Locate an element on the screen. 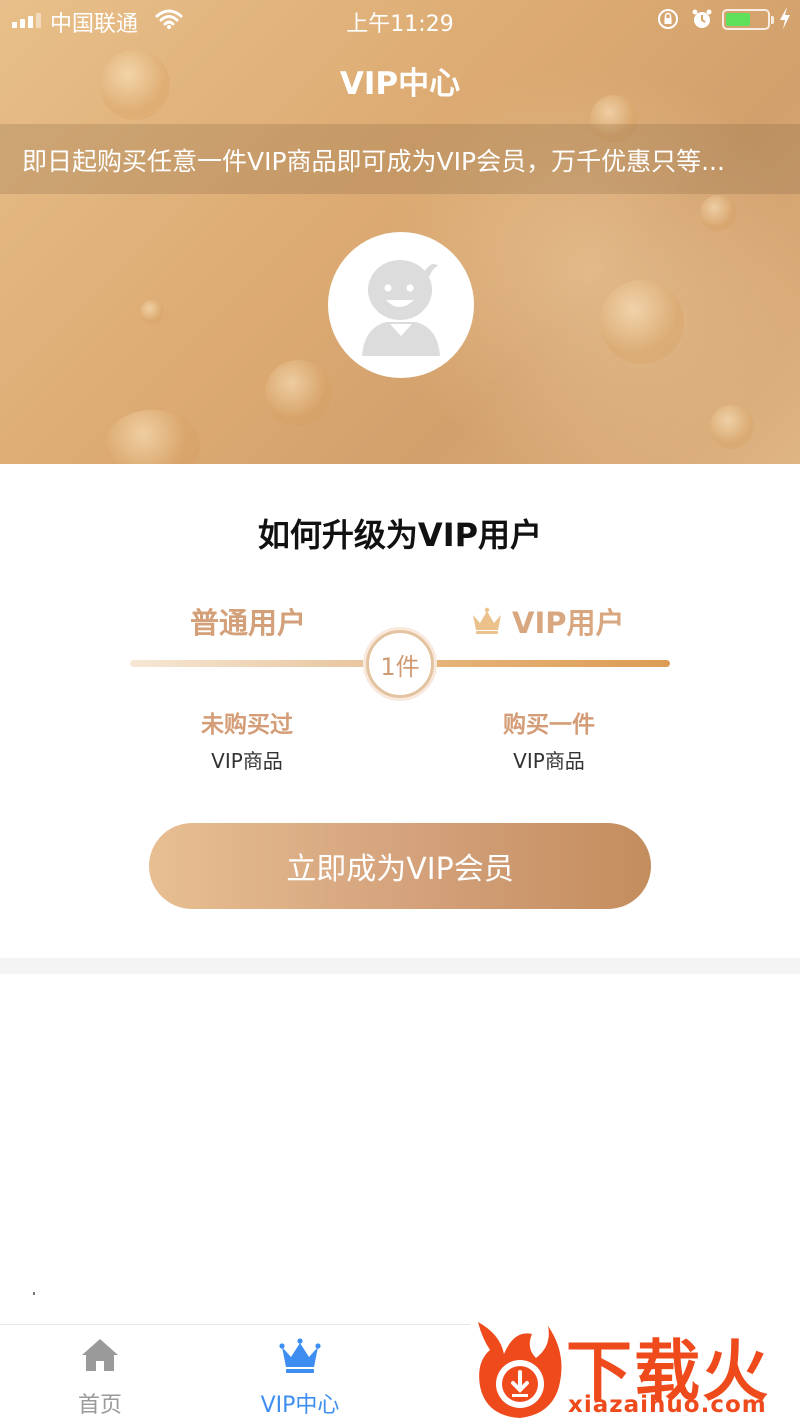 This screenshot has width=800, height=1422. charging-icon is located at coordinates (785, 18).